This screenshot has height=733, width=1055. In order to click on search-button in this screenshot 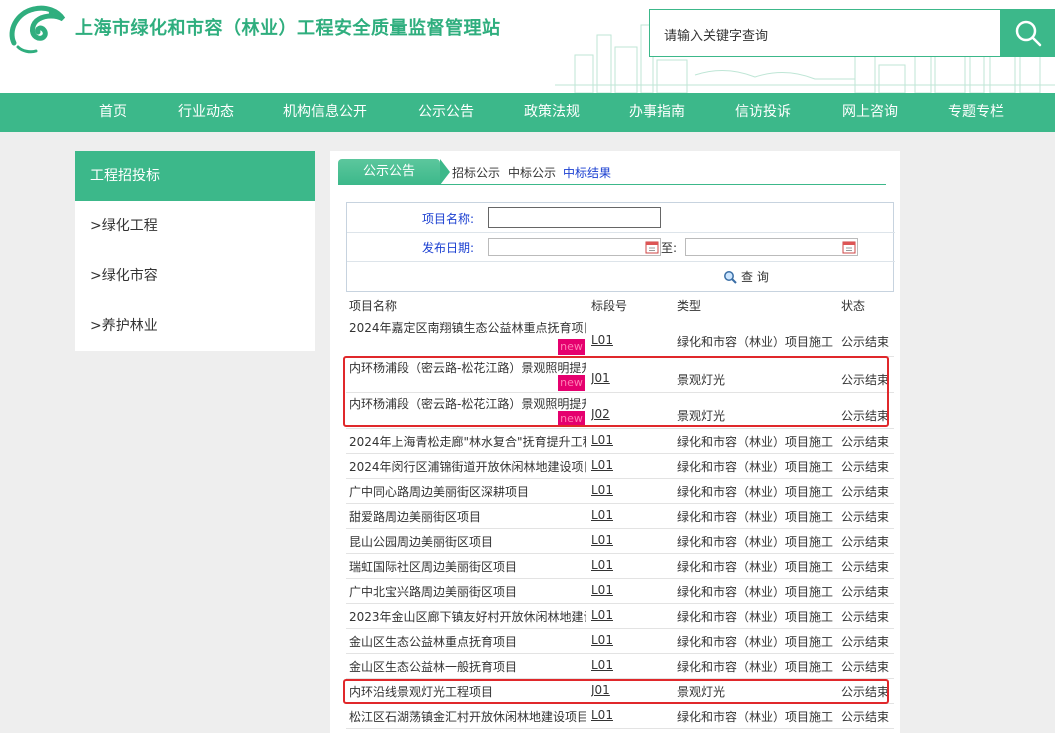, I will do `click(1027, 33)`.